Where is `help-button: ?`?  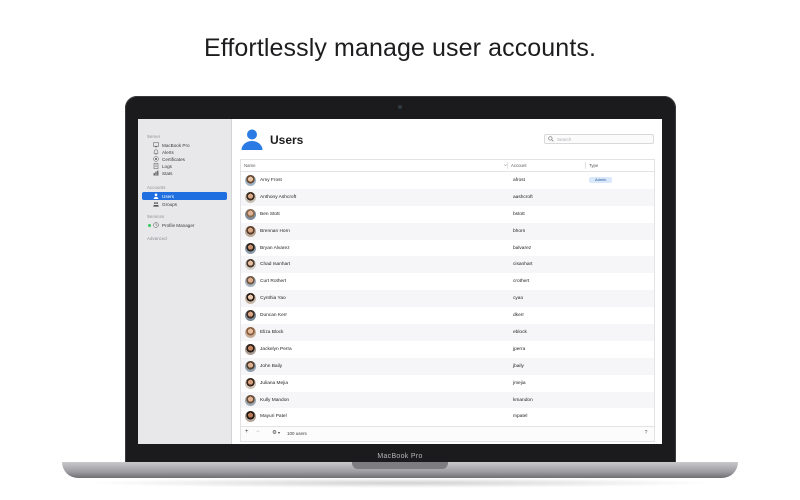 help-button: ? is located at coordinates (646, 433).